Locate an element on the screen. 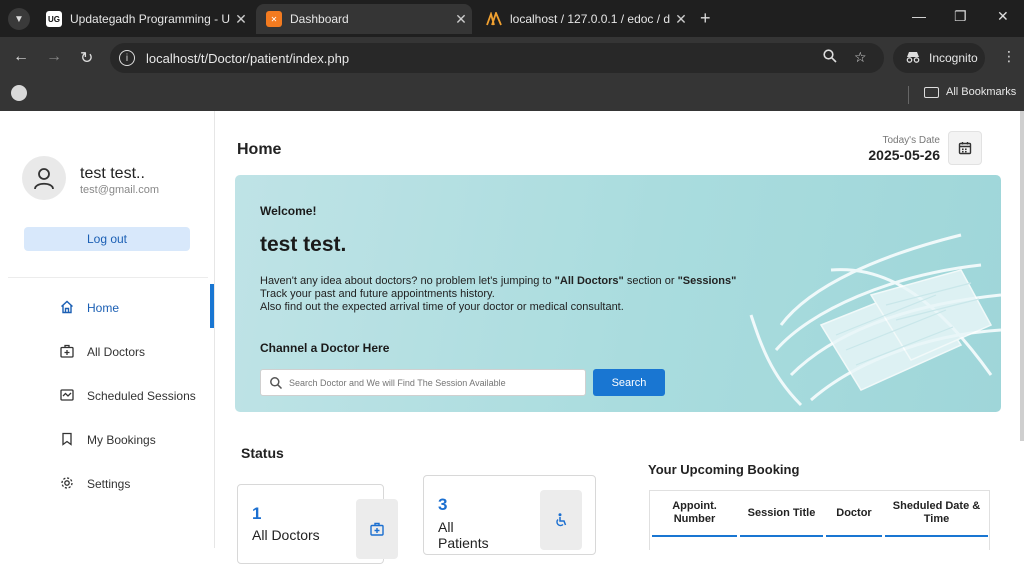 The image size is (1024, 564). doctor-search-box is located at coordinates (423, 382).